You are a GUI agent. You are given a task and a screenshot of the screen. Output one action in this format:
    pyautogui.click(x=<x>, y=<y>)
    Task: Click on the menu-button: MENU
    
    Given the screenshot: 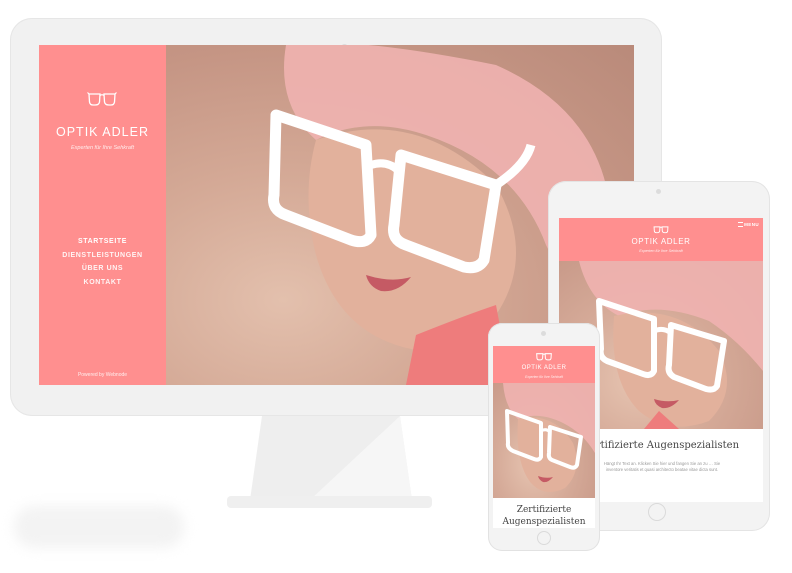 What is the action you would take?
    pyautogui.click(x=748, y=225)
    